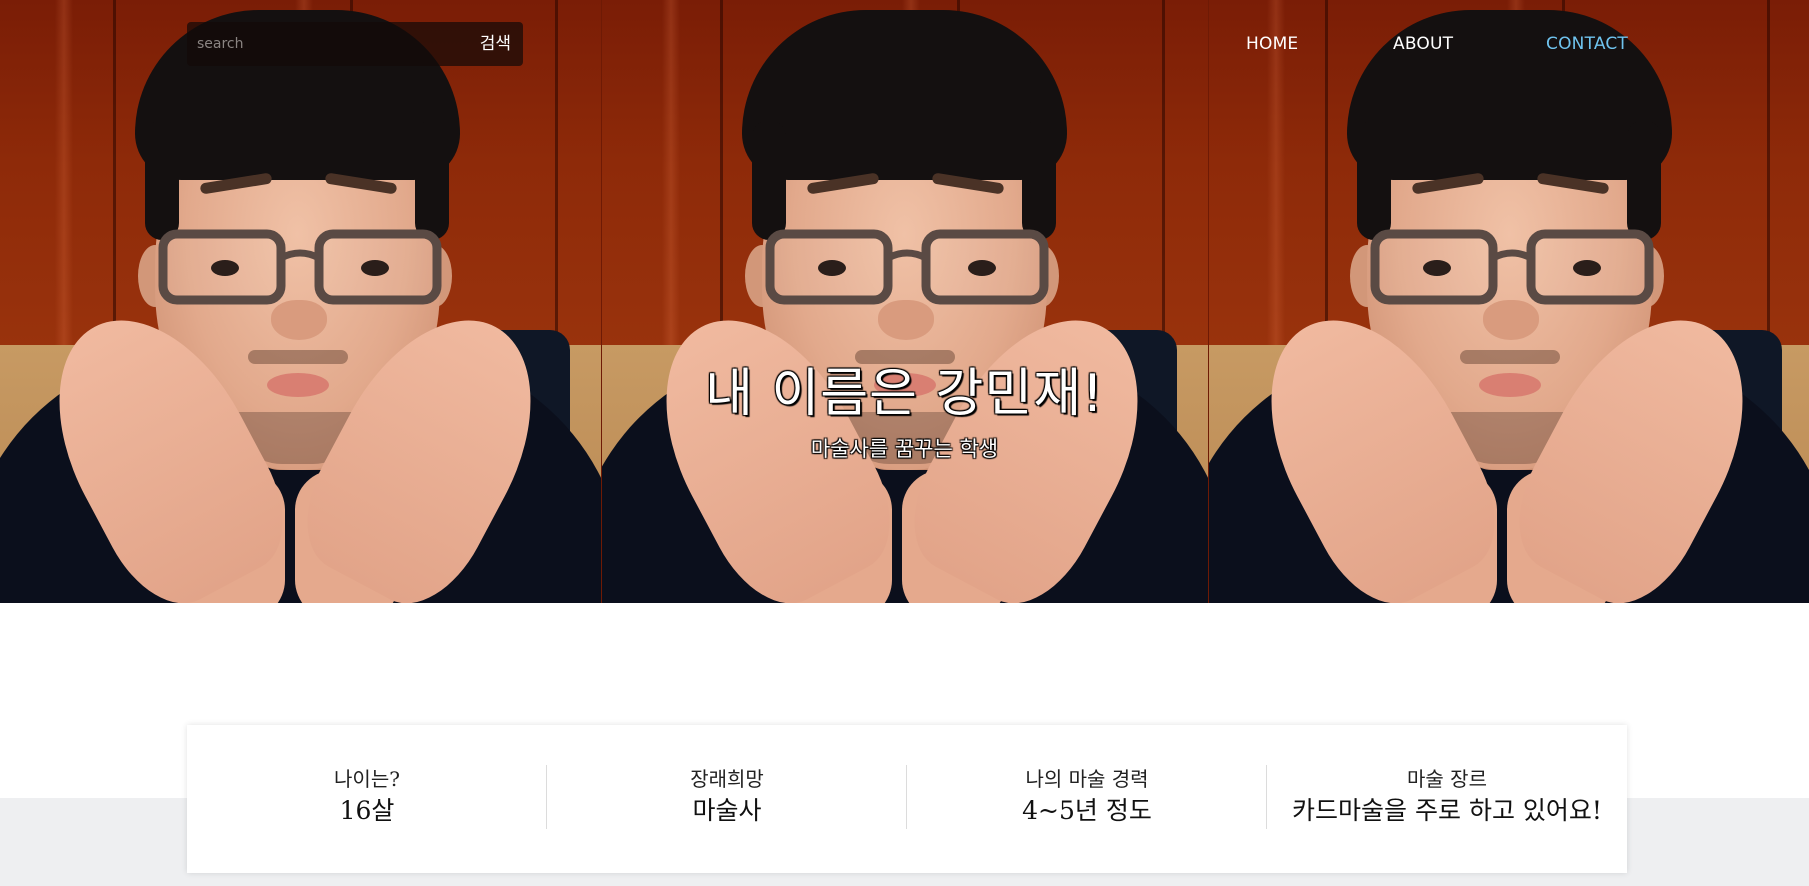 The height and width of the screenshot is (886, 1809). What do you see at coordinates (1272, 46) in the screenshot?
I see `nav-home-link: HOME` at bounding box center [1272, 46].